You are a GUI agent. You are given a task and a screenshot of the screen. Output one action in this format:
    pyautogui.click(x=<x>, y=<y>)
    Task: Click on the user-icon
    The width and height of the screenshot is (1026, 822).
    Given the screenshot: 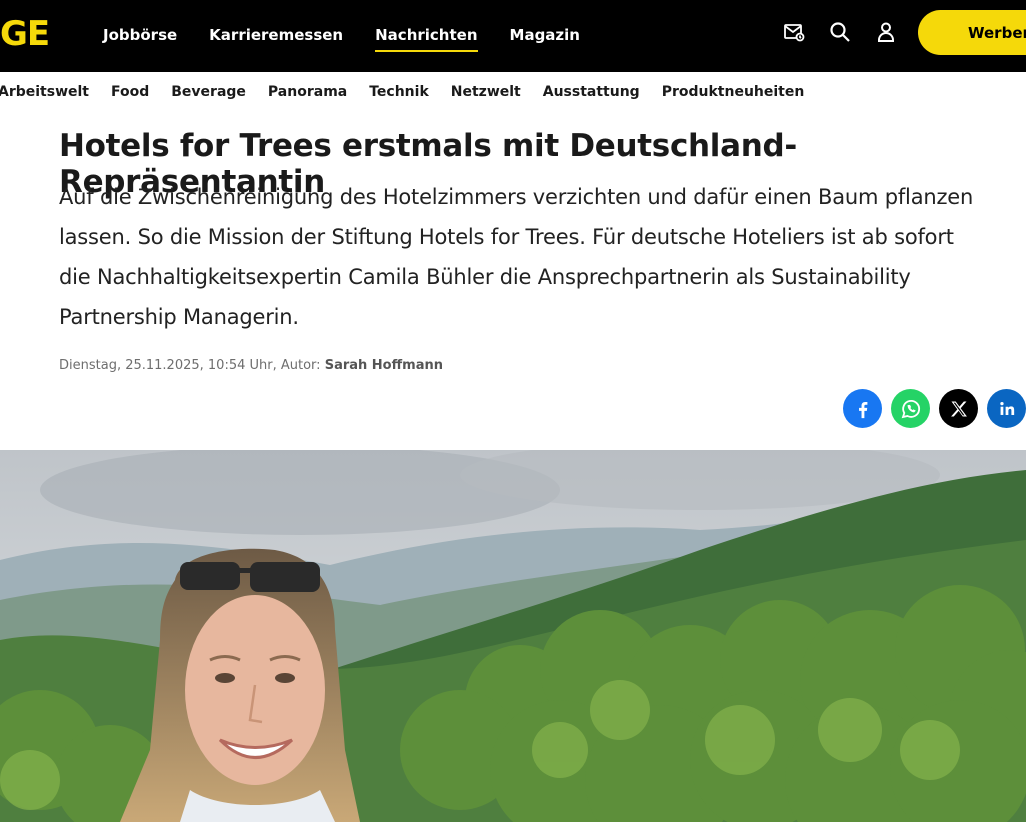 What is the action you would take?
    pyautogui.click(x=886, y=32)
    